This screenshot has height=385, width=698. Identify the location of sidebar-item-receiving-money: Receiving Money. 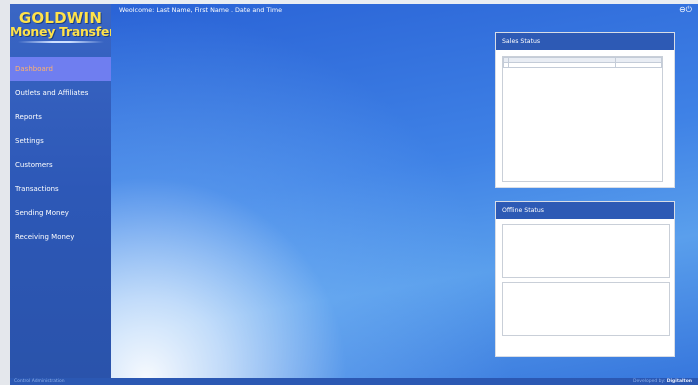
(60, 237).